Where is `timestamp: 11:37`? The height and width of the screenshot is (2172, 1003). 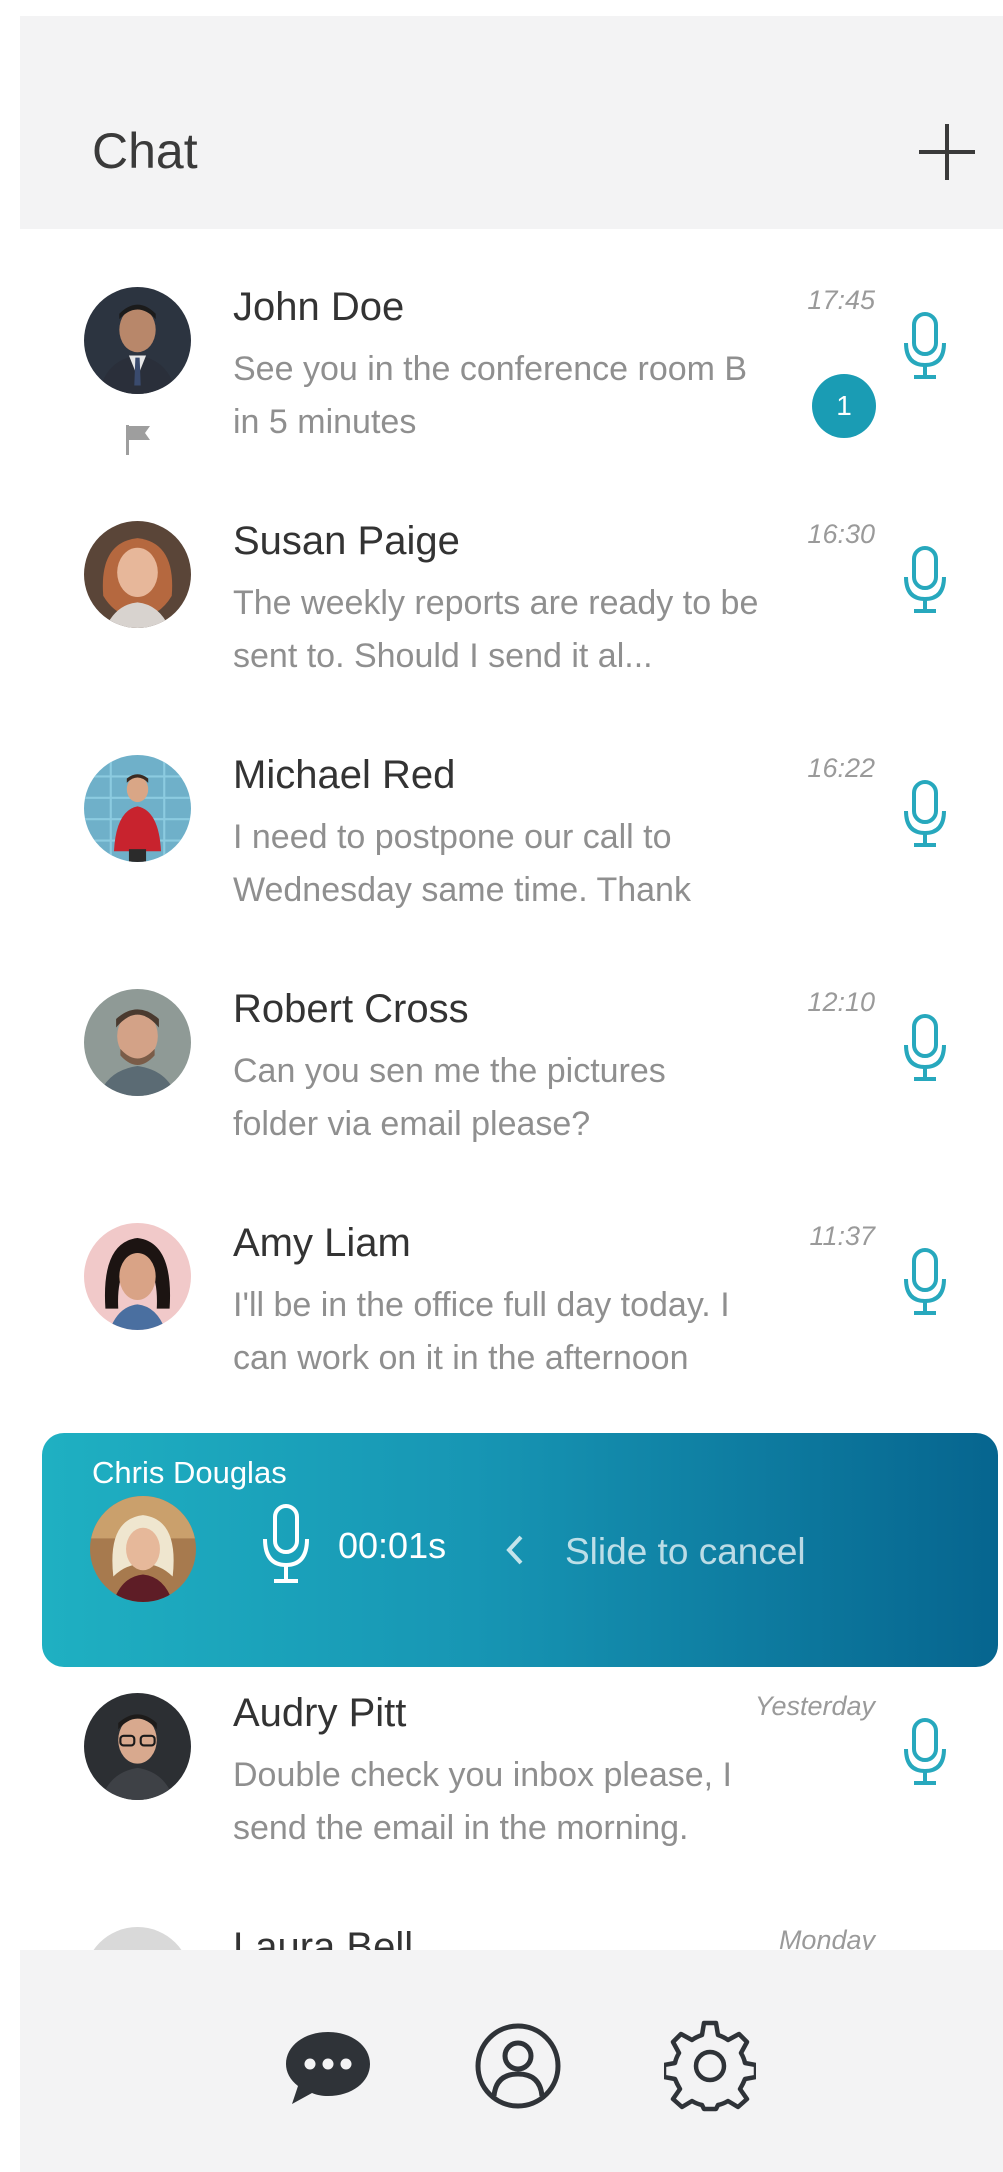
timestamp: 11:37 is located at coordinates (842, 1236).